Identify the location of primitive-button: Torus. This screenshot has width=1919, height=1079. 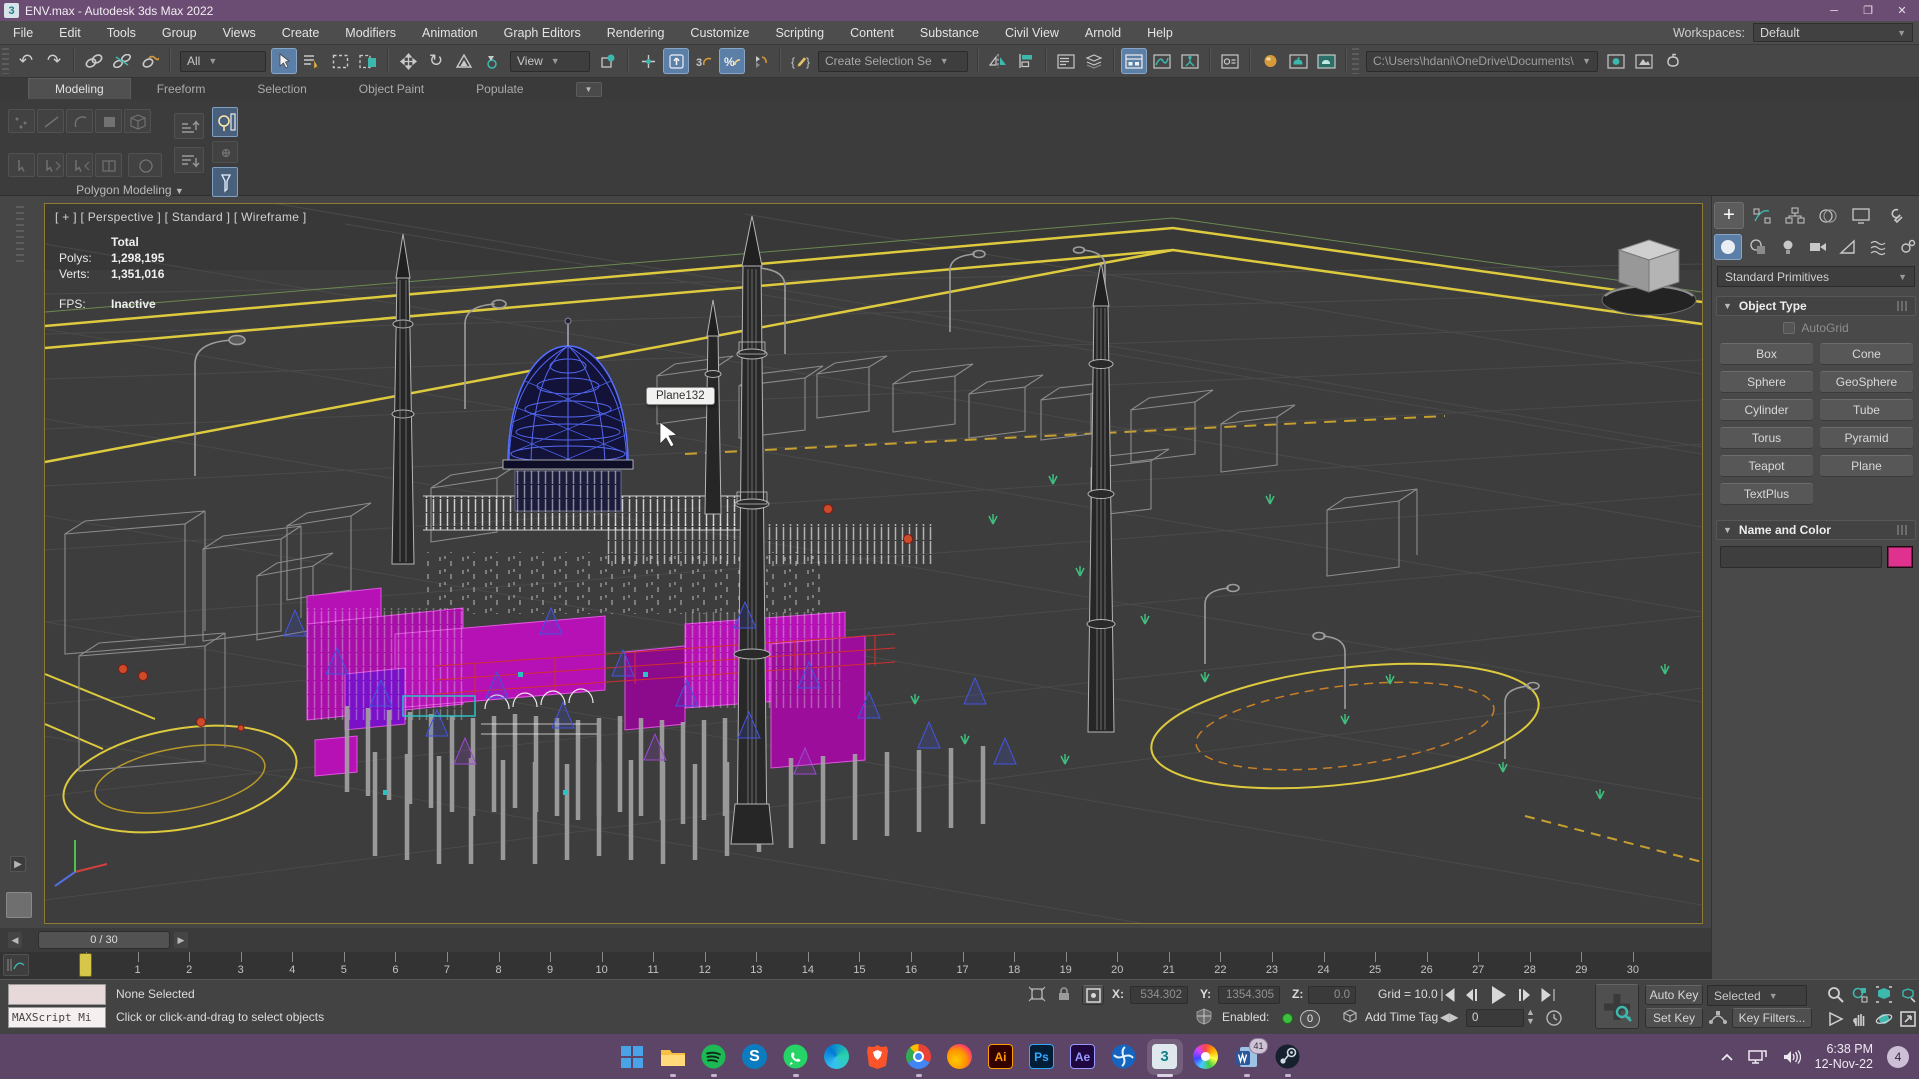
(1766, 438).